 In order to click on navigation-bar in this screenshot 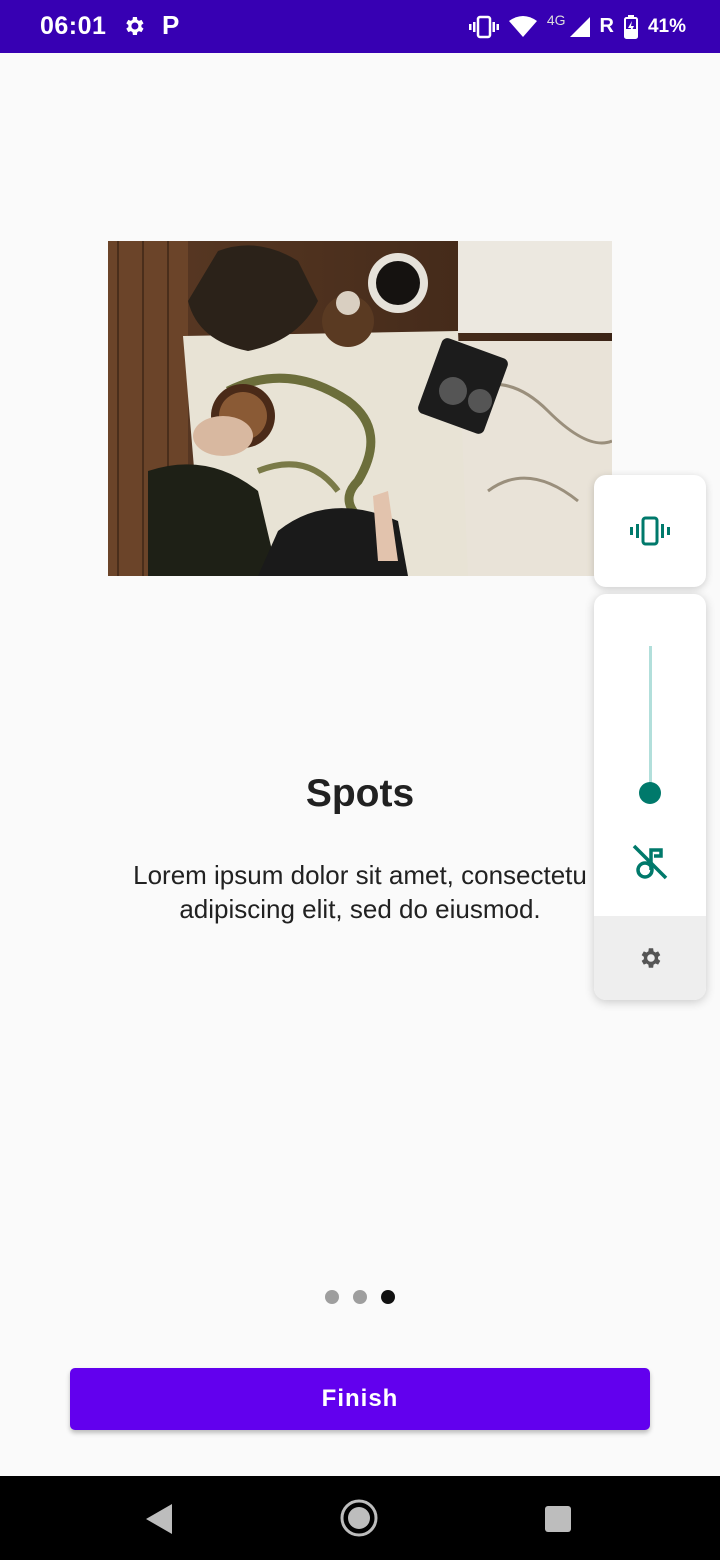, I will do `click(360, 1518)`.